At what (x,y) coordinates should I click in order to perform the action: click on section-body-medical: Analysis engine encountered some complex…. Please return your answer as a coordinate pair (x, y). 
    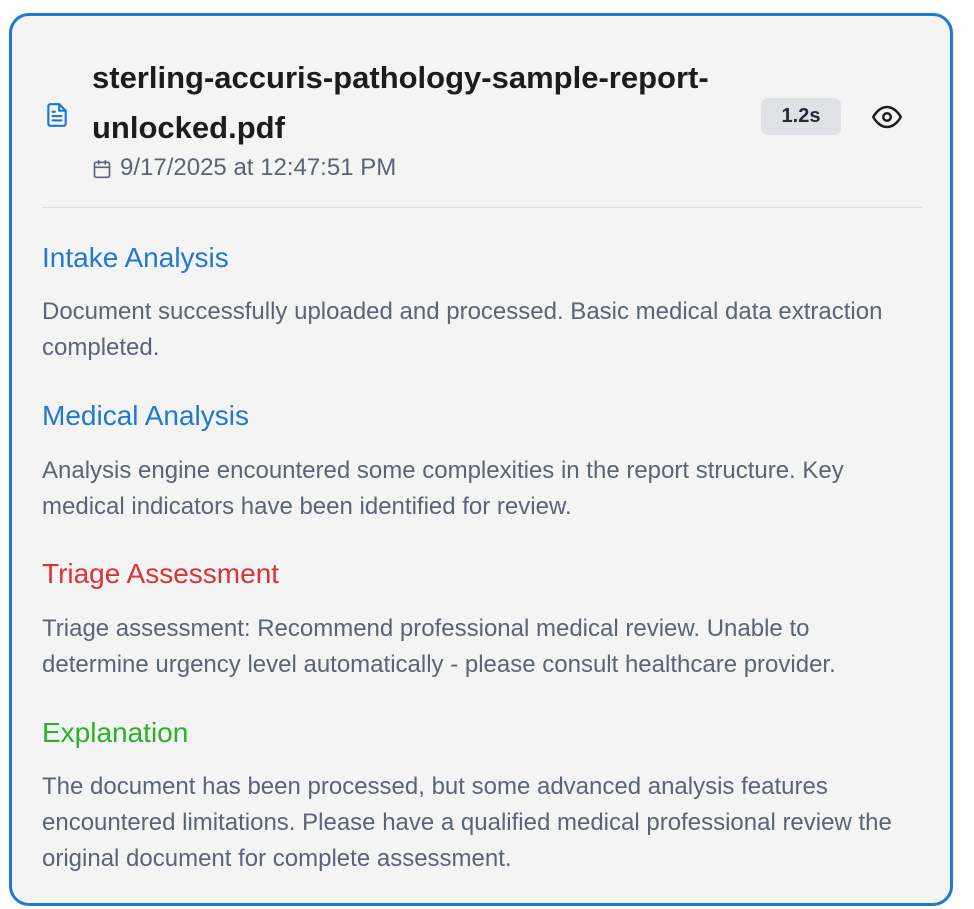
    Looking at the image, I should click on (443, 488).